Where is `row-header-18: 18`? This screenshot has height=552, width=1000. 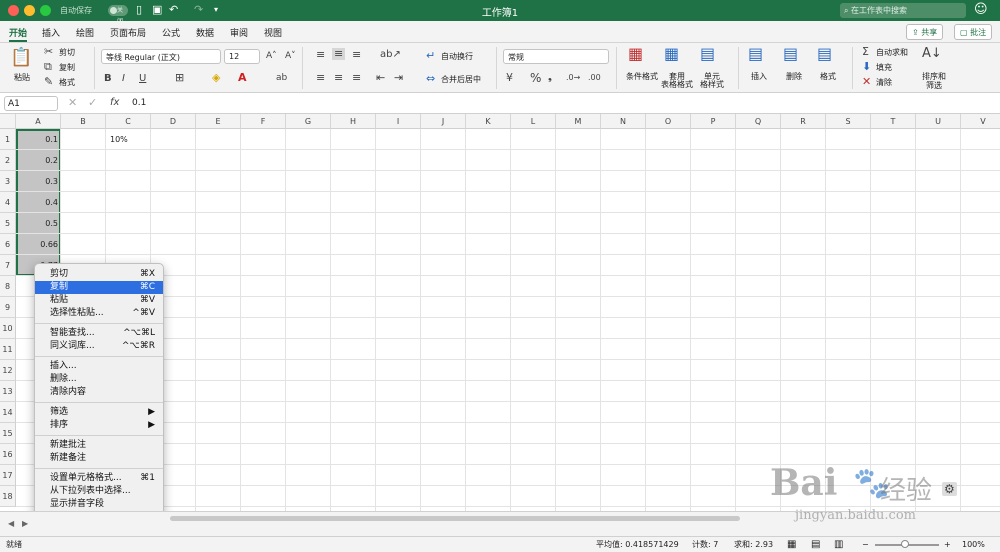
row-header-18: 18 is located at coordinates (8, 496).